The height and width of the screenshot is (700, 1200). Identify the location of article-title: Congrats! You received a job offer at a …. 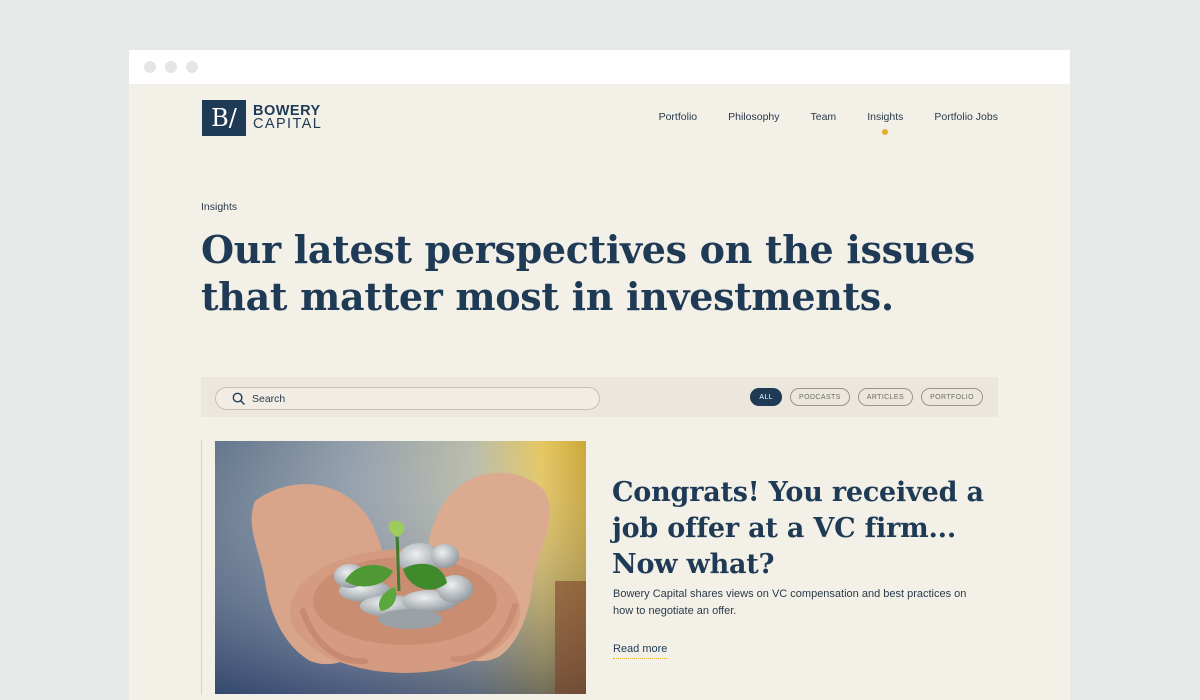
(812, 529).